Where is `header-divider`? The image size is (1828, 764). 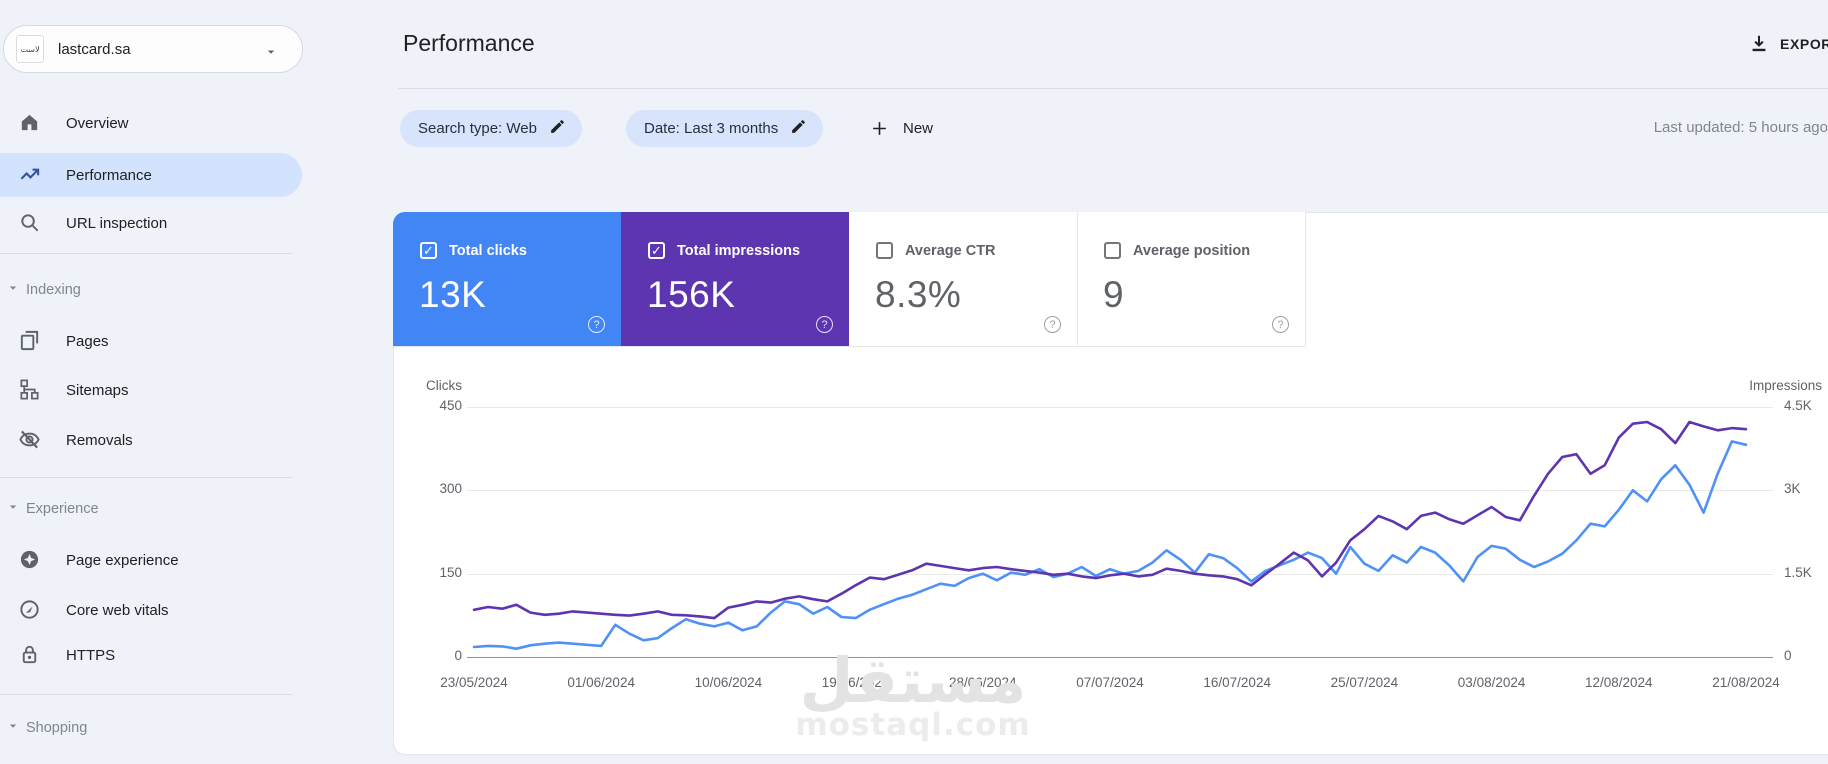 header-divider is located at coordinates (1113, 88).